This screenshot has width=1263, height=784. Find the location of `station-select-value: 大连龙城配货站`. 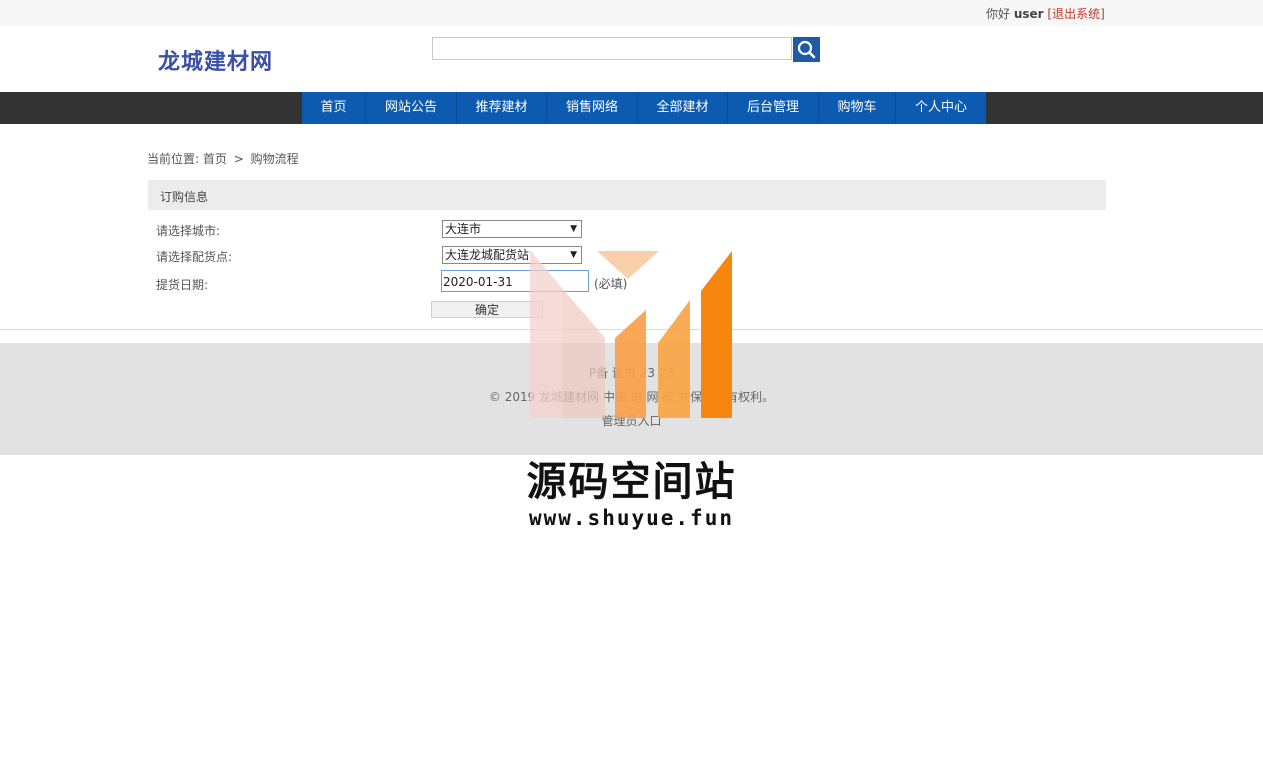

station-select-value: 大连龙城配货站 is located at coordinates (487, 255).